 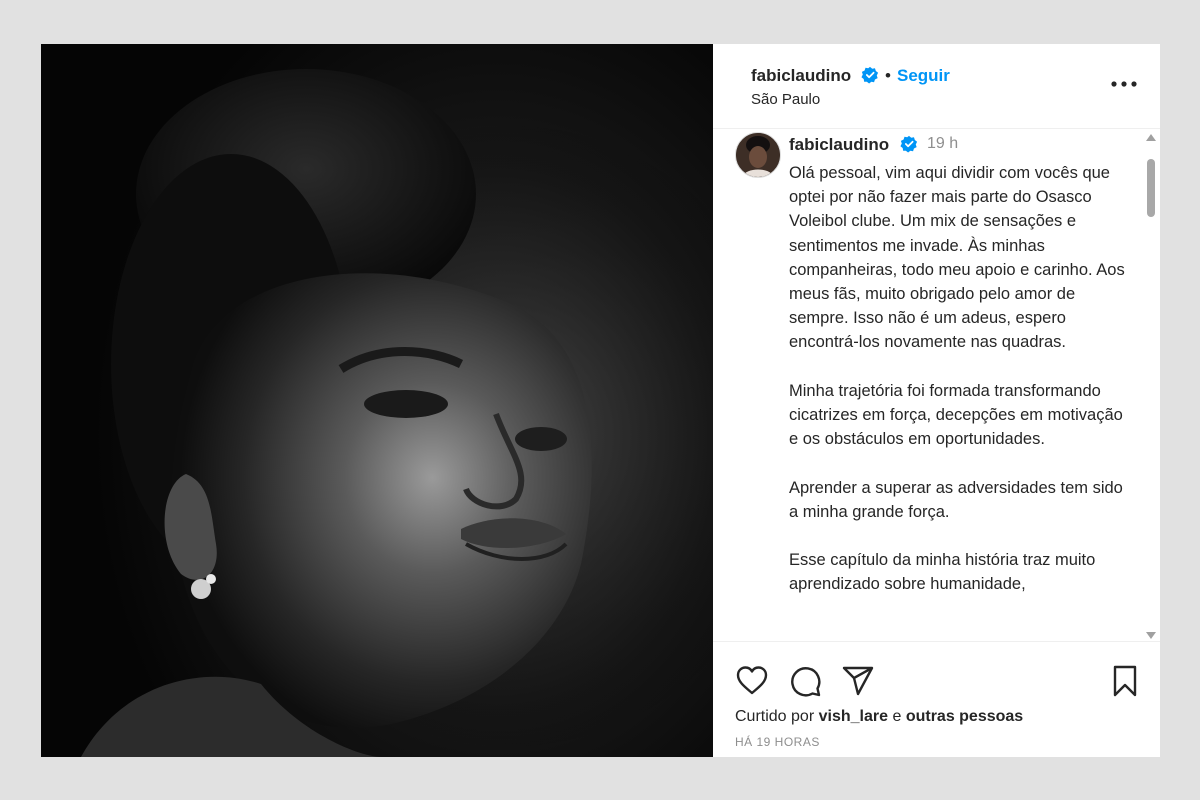 I want to click on more-options-icon, so click(x=1124, y=84).